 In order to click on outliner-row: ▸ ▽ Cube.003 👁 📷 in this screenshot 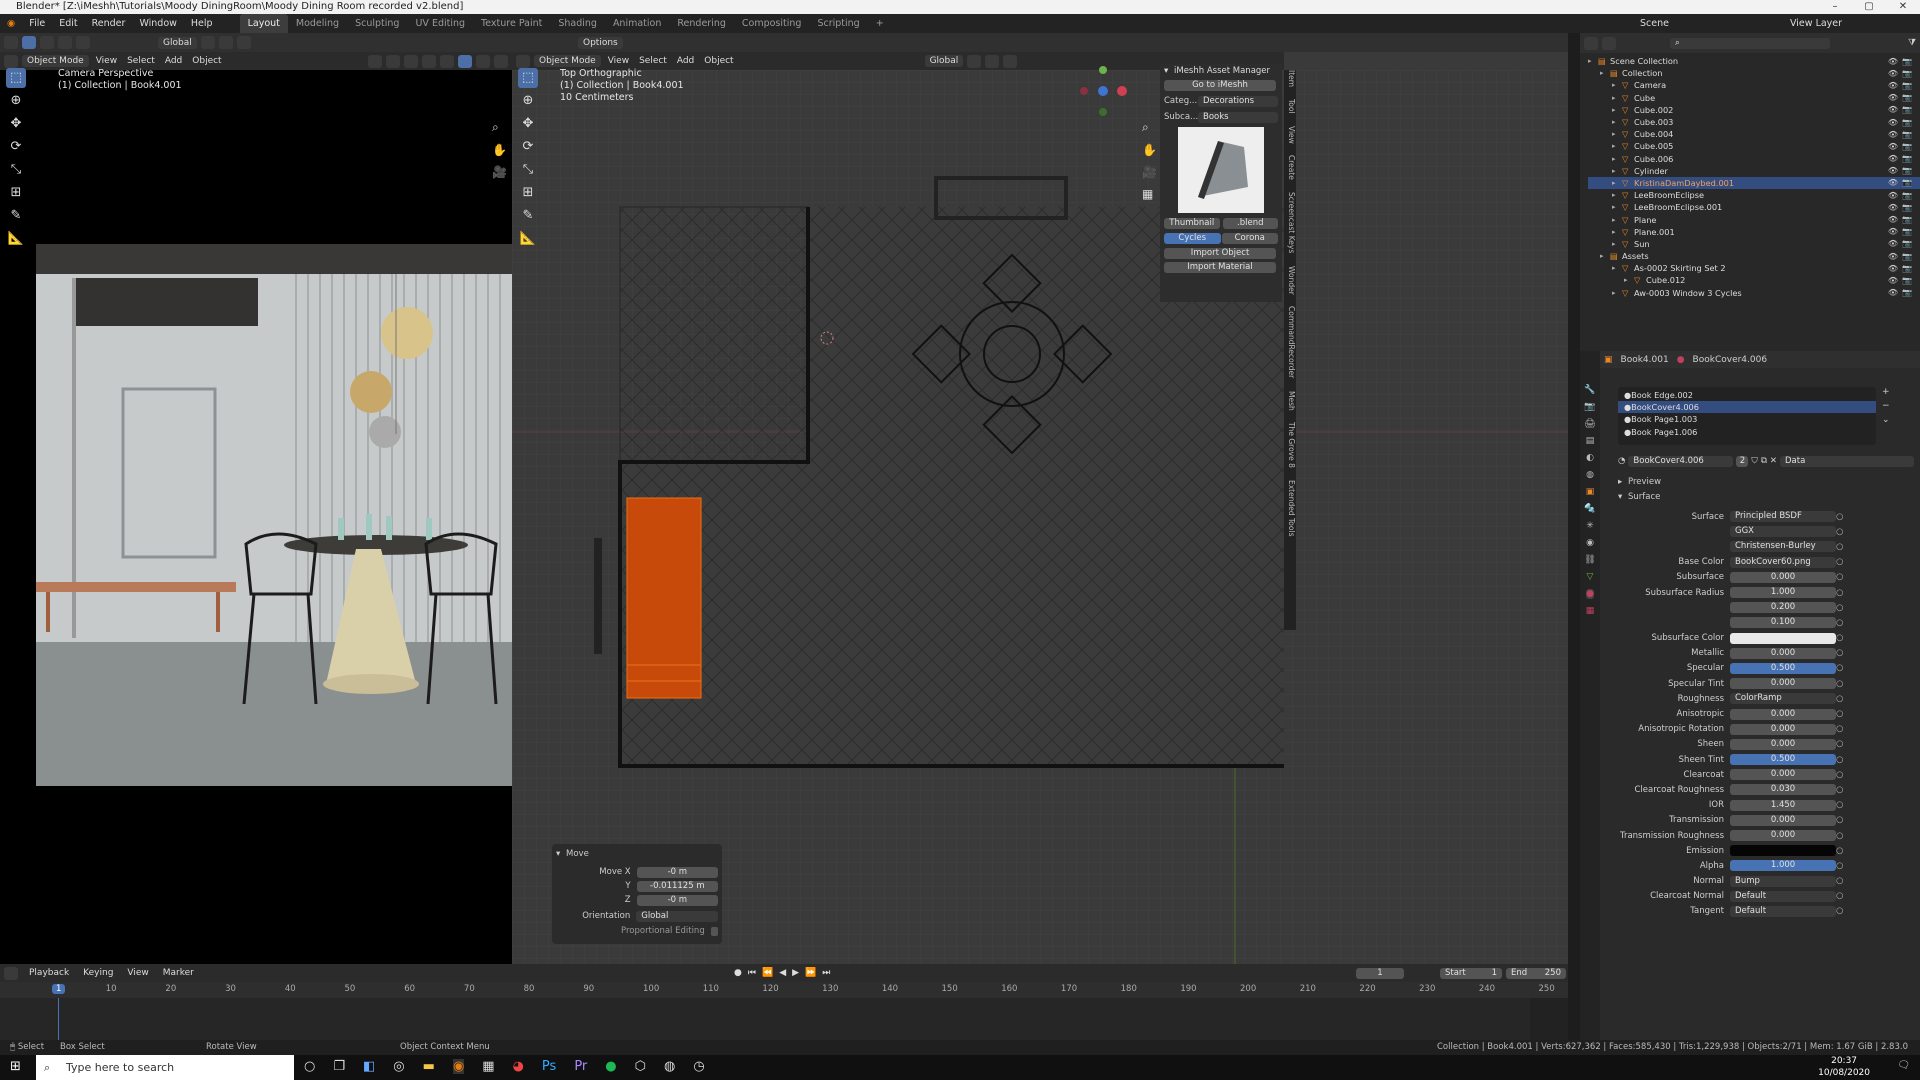, I will do `click(1754, 122)`.